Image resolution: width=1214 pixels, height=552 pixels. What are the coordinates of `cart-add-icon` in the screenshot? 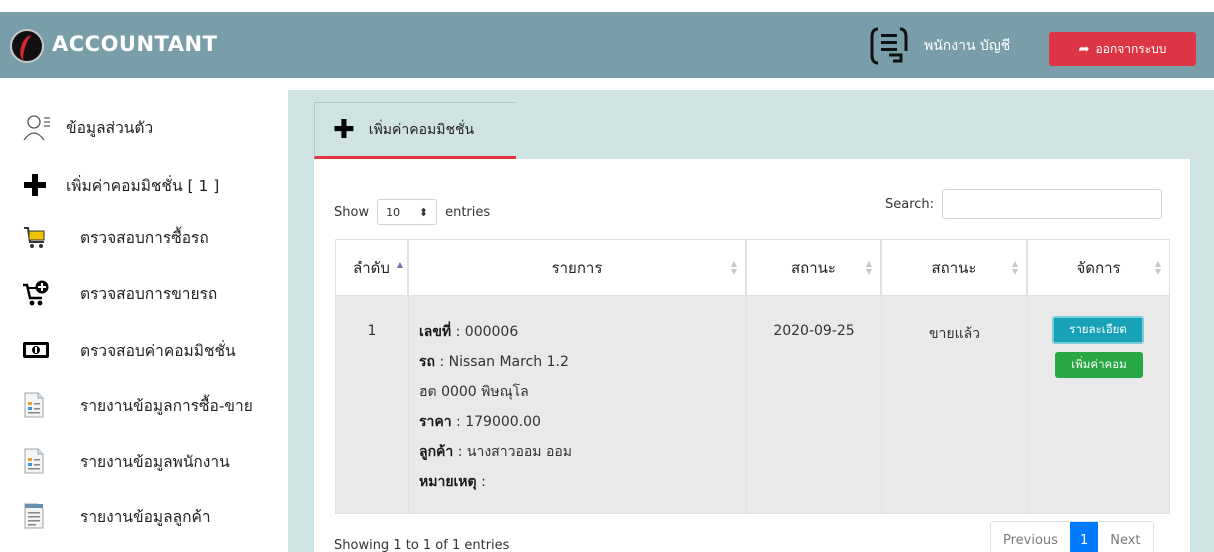 It's located at (40, 293).